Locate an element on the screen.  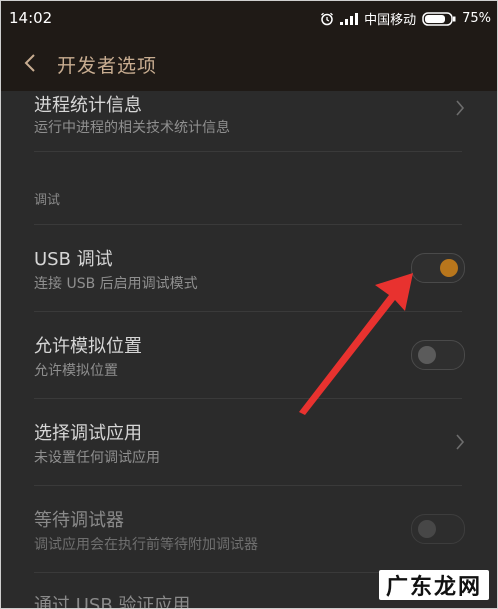
item-subtitle: 未设置任何调试应用 is located at coordinates (97, 458).